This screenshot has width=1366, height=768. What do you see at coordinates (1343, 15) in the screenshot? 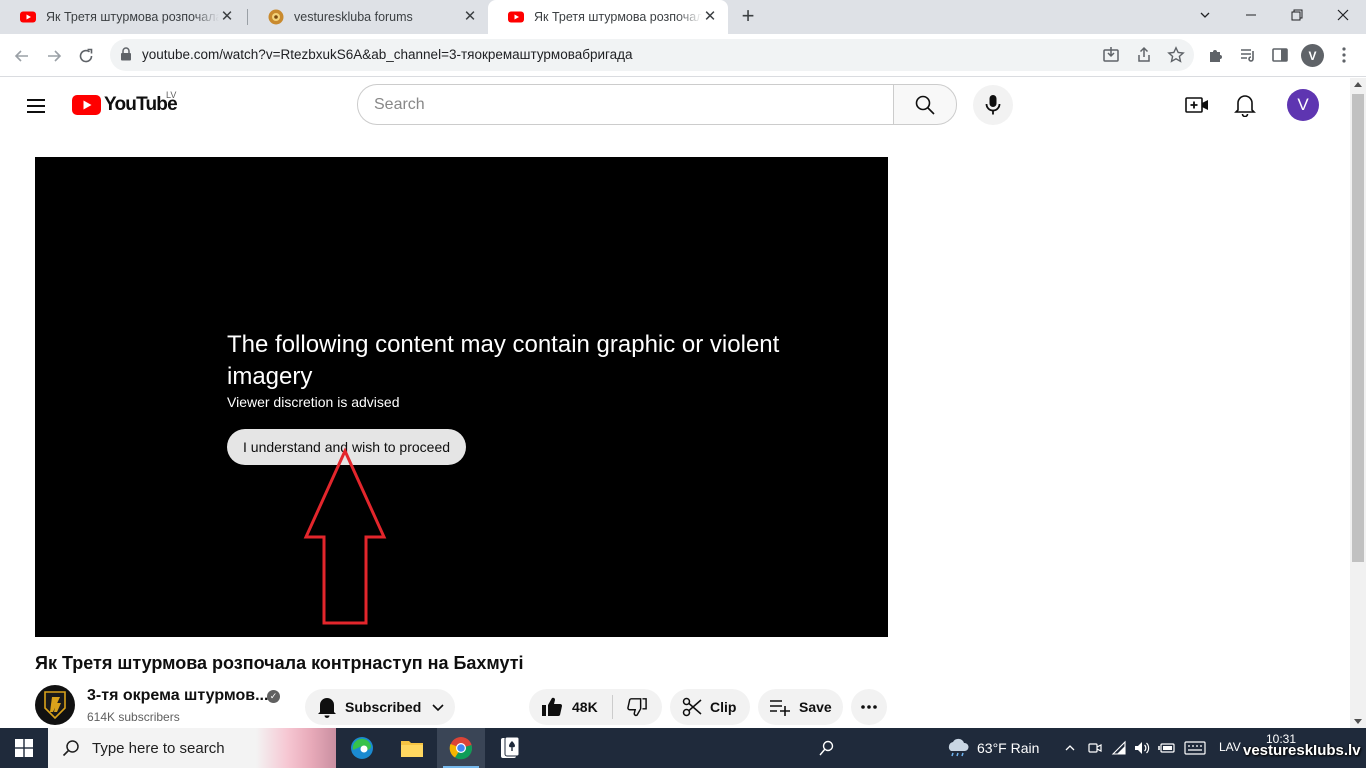
I see `close-window-icon` at bounding box center [1343, 15].